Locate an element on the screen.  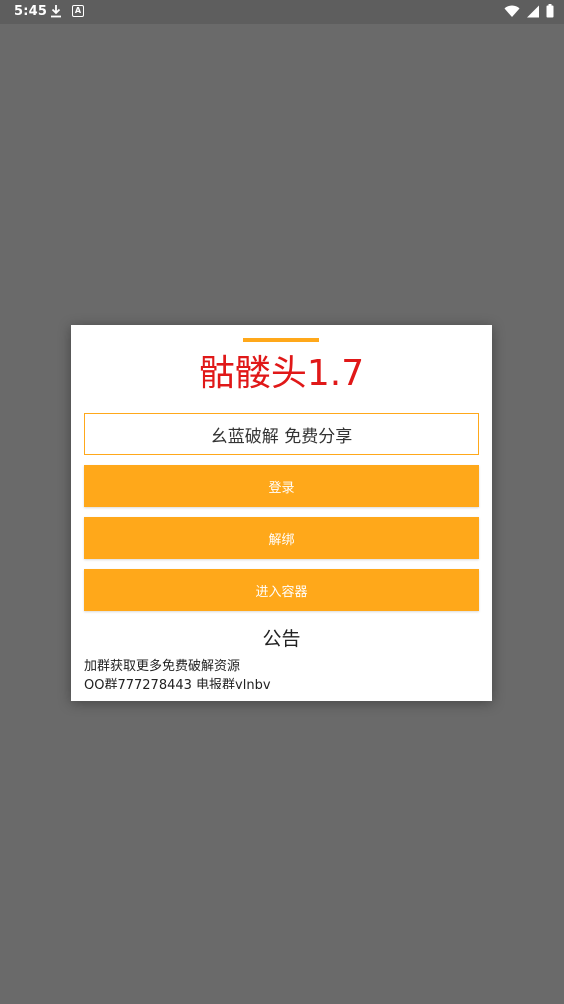
notice-line: QQ群777278443 电报群ylnbv is located at coordinates (177, 683).